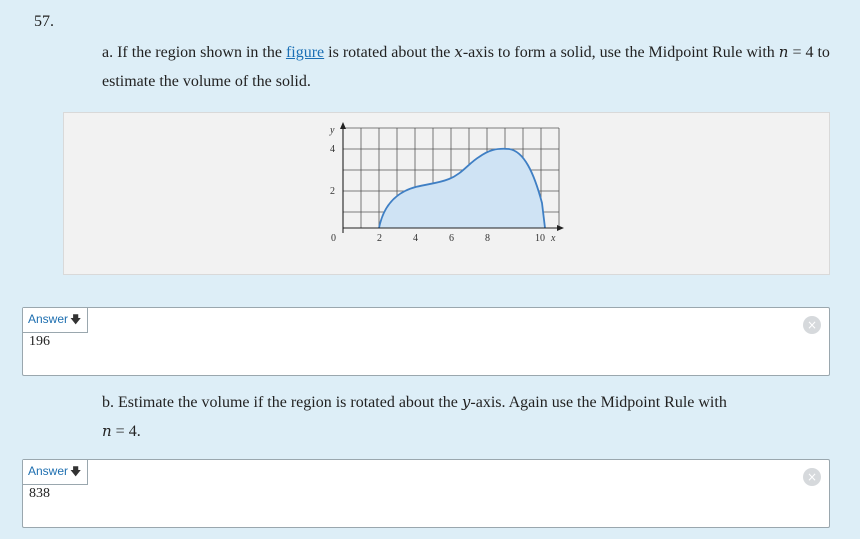 This screenshot has height=539, width=860. I want to click on y-axis-label: y, so click(332, 130).